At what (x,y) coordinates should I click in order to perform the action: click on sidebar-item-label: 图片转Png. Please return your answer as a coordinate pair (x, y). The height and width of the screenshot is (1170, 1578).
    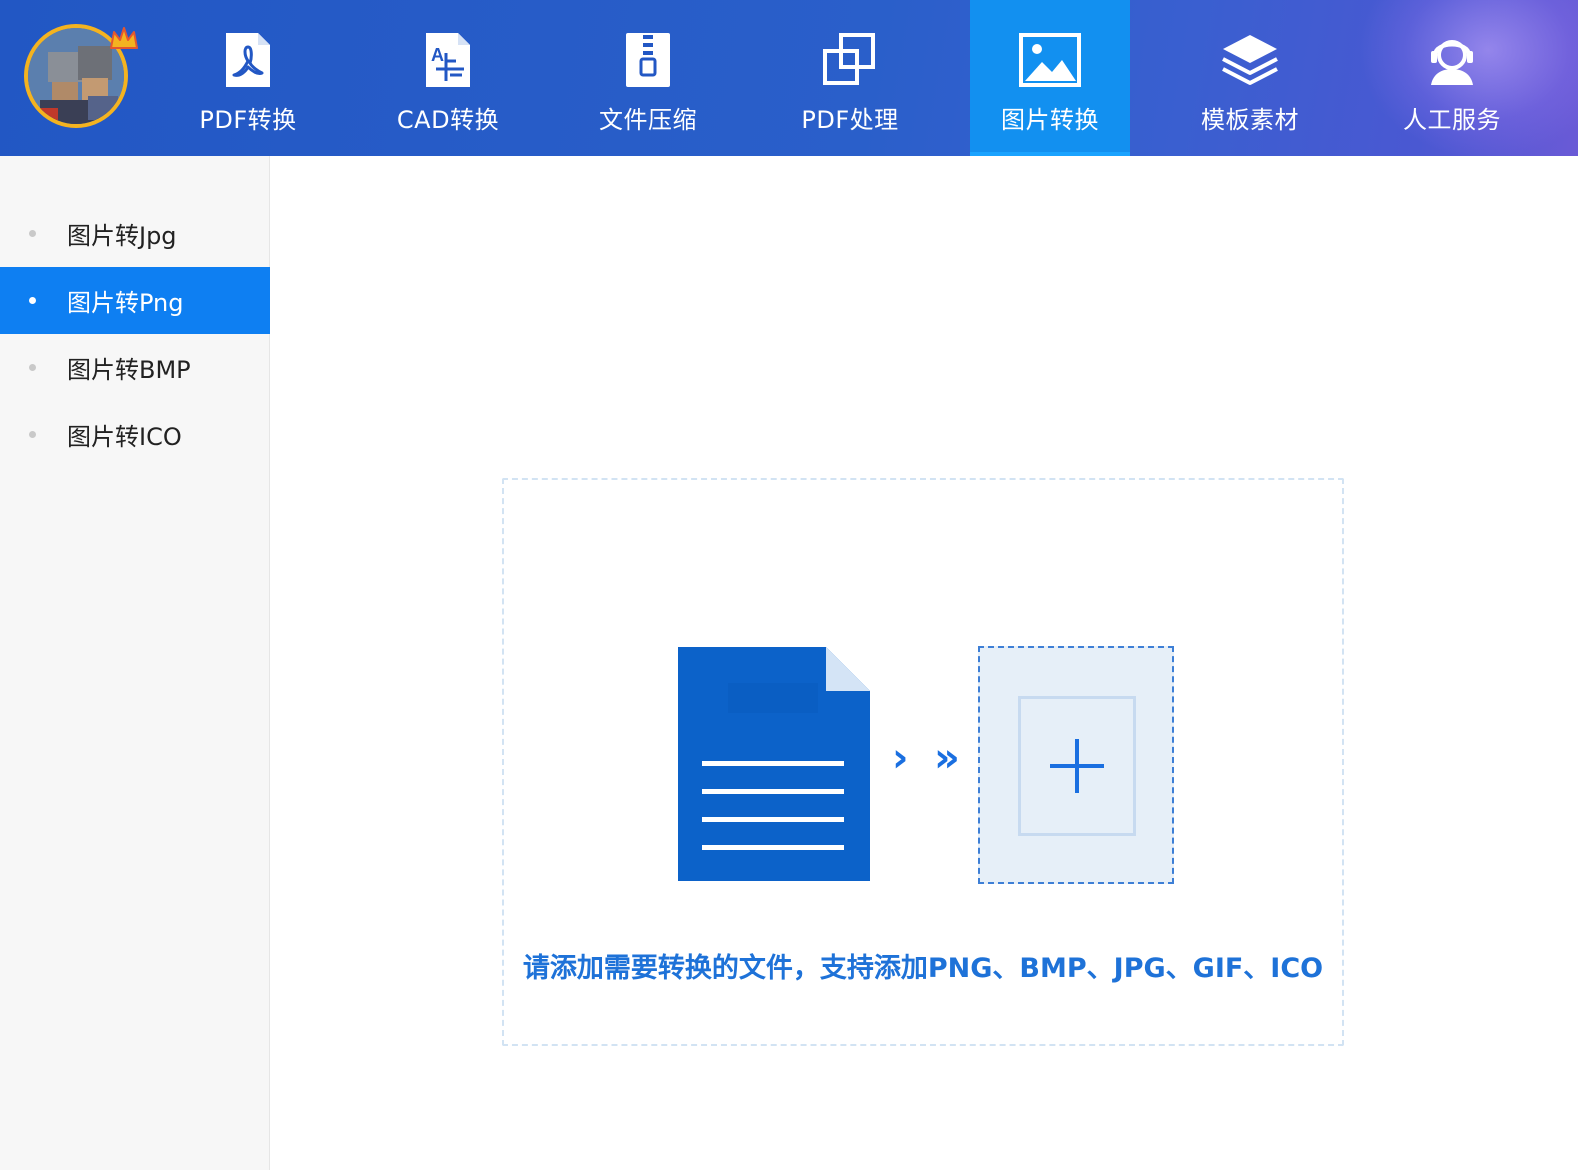
    Looking at the image, I should click on (125, 303).